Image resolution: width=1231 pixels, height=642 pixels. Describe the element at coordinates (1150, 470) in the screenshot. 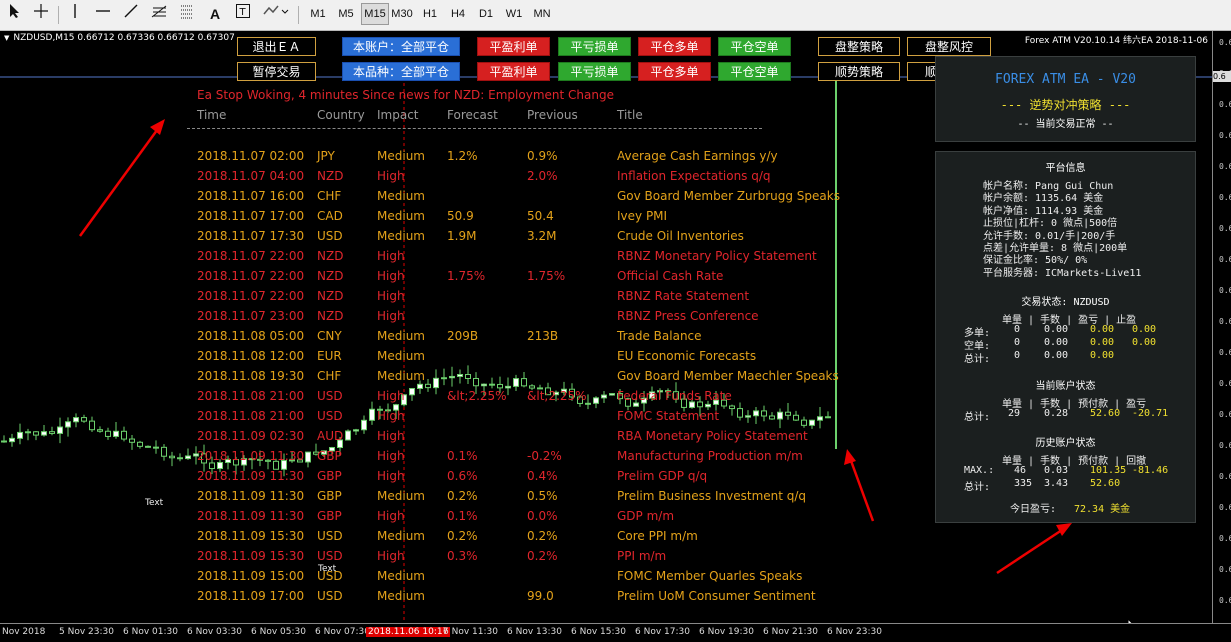

I see `history-dd: -81.46` at that location.